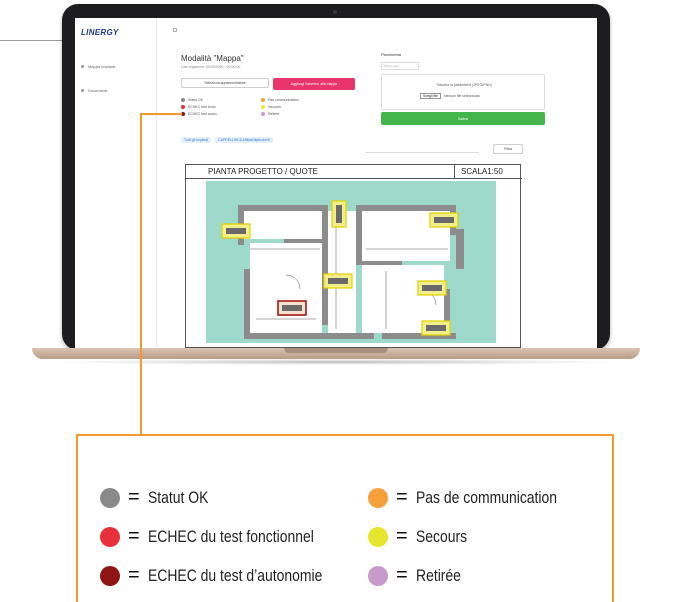  I want to click on orange-dot-icon, so click(378, 497).